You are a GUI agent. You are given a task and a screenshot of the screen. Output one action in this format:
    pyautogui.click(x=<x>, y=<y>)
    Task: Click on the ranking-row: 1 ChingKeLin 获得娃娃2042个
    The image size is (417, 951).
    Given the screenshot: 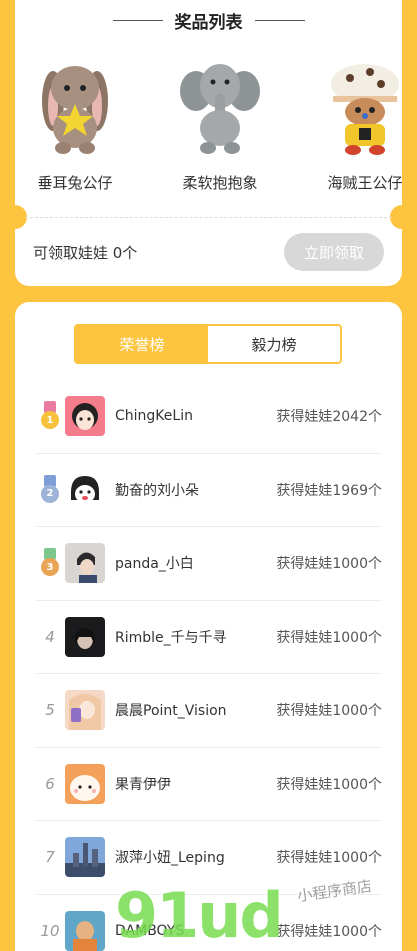 What is the action you would take?
    pyautogui.click(x=208, y=417)
    